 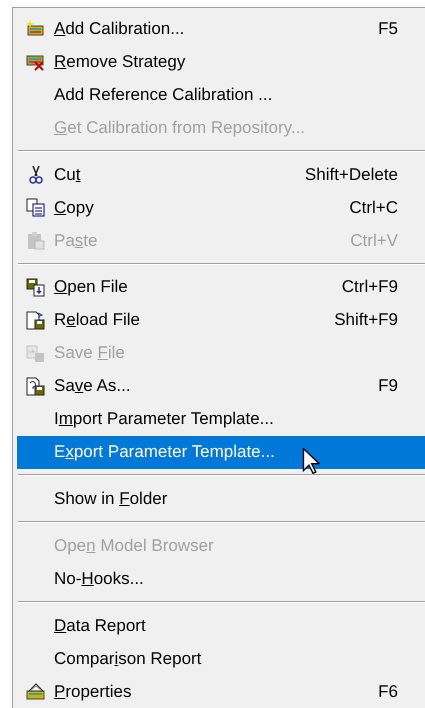 I want to click on menu-item: Copy Ctrl+C, so click(x=221, y=207).